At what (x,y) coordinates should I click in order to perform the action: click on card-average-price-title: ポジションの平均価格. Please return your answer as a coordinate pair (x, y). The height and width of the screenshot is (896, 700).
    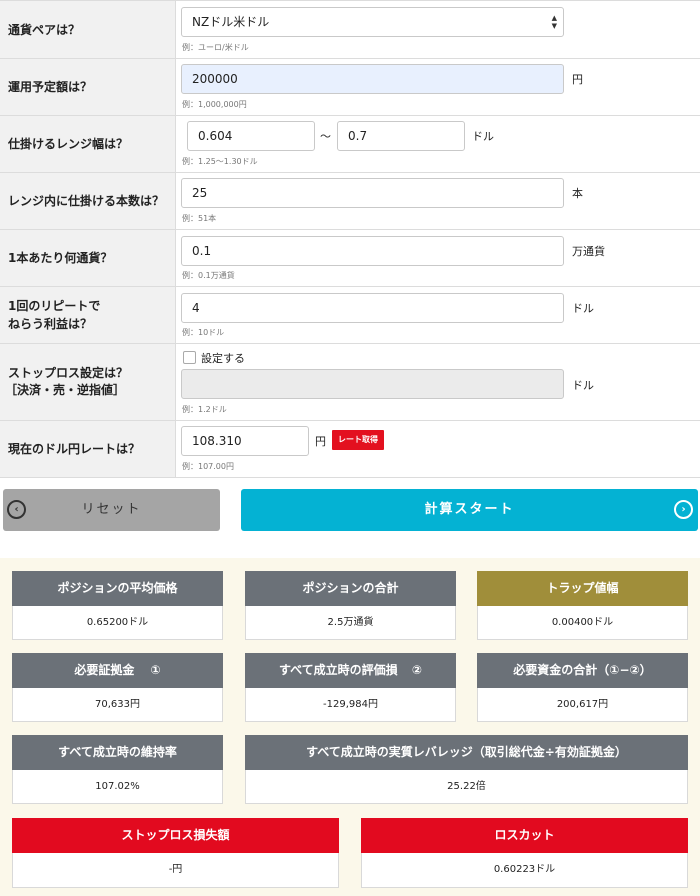
    Looking at the image, I should click on (117, 588).